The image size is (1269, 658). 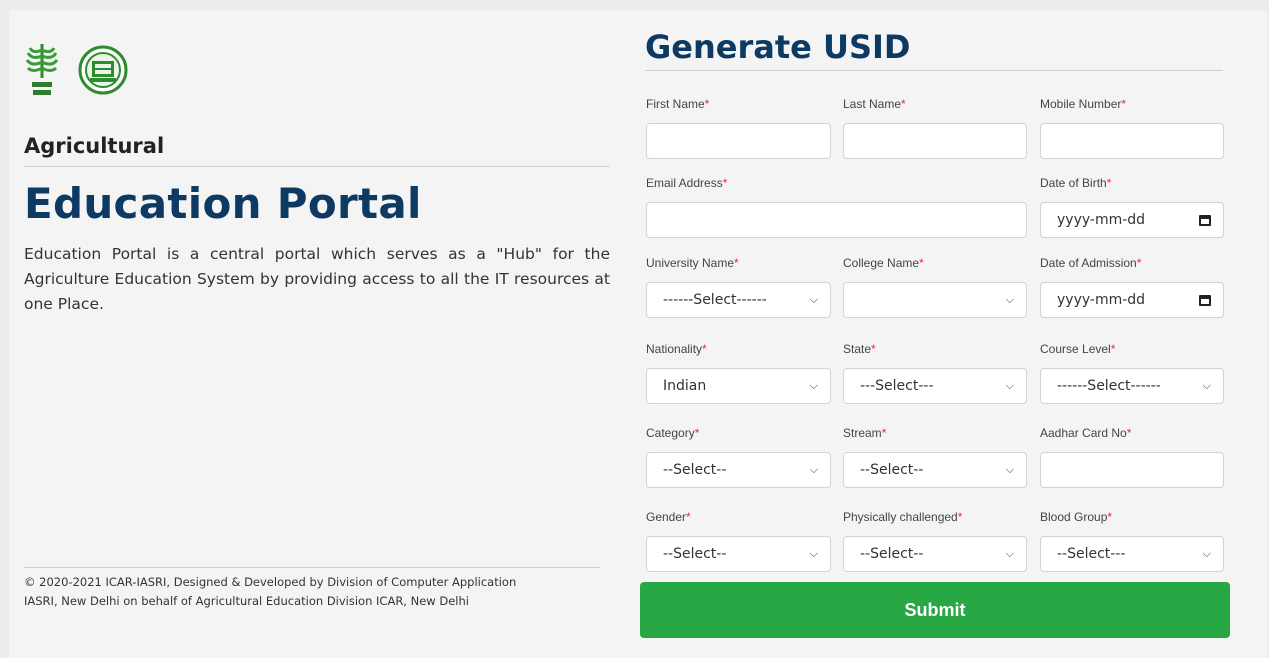 I want to click on admission-input: yyyy-mm-dd, so click(x=1132, y=300).